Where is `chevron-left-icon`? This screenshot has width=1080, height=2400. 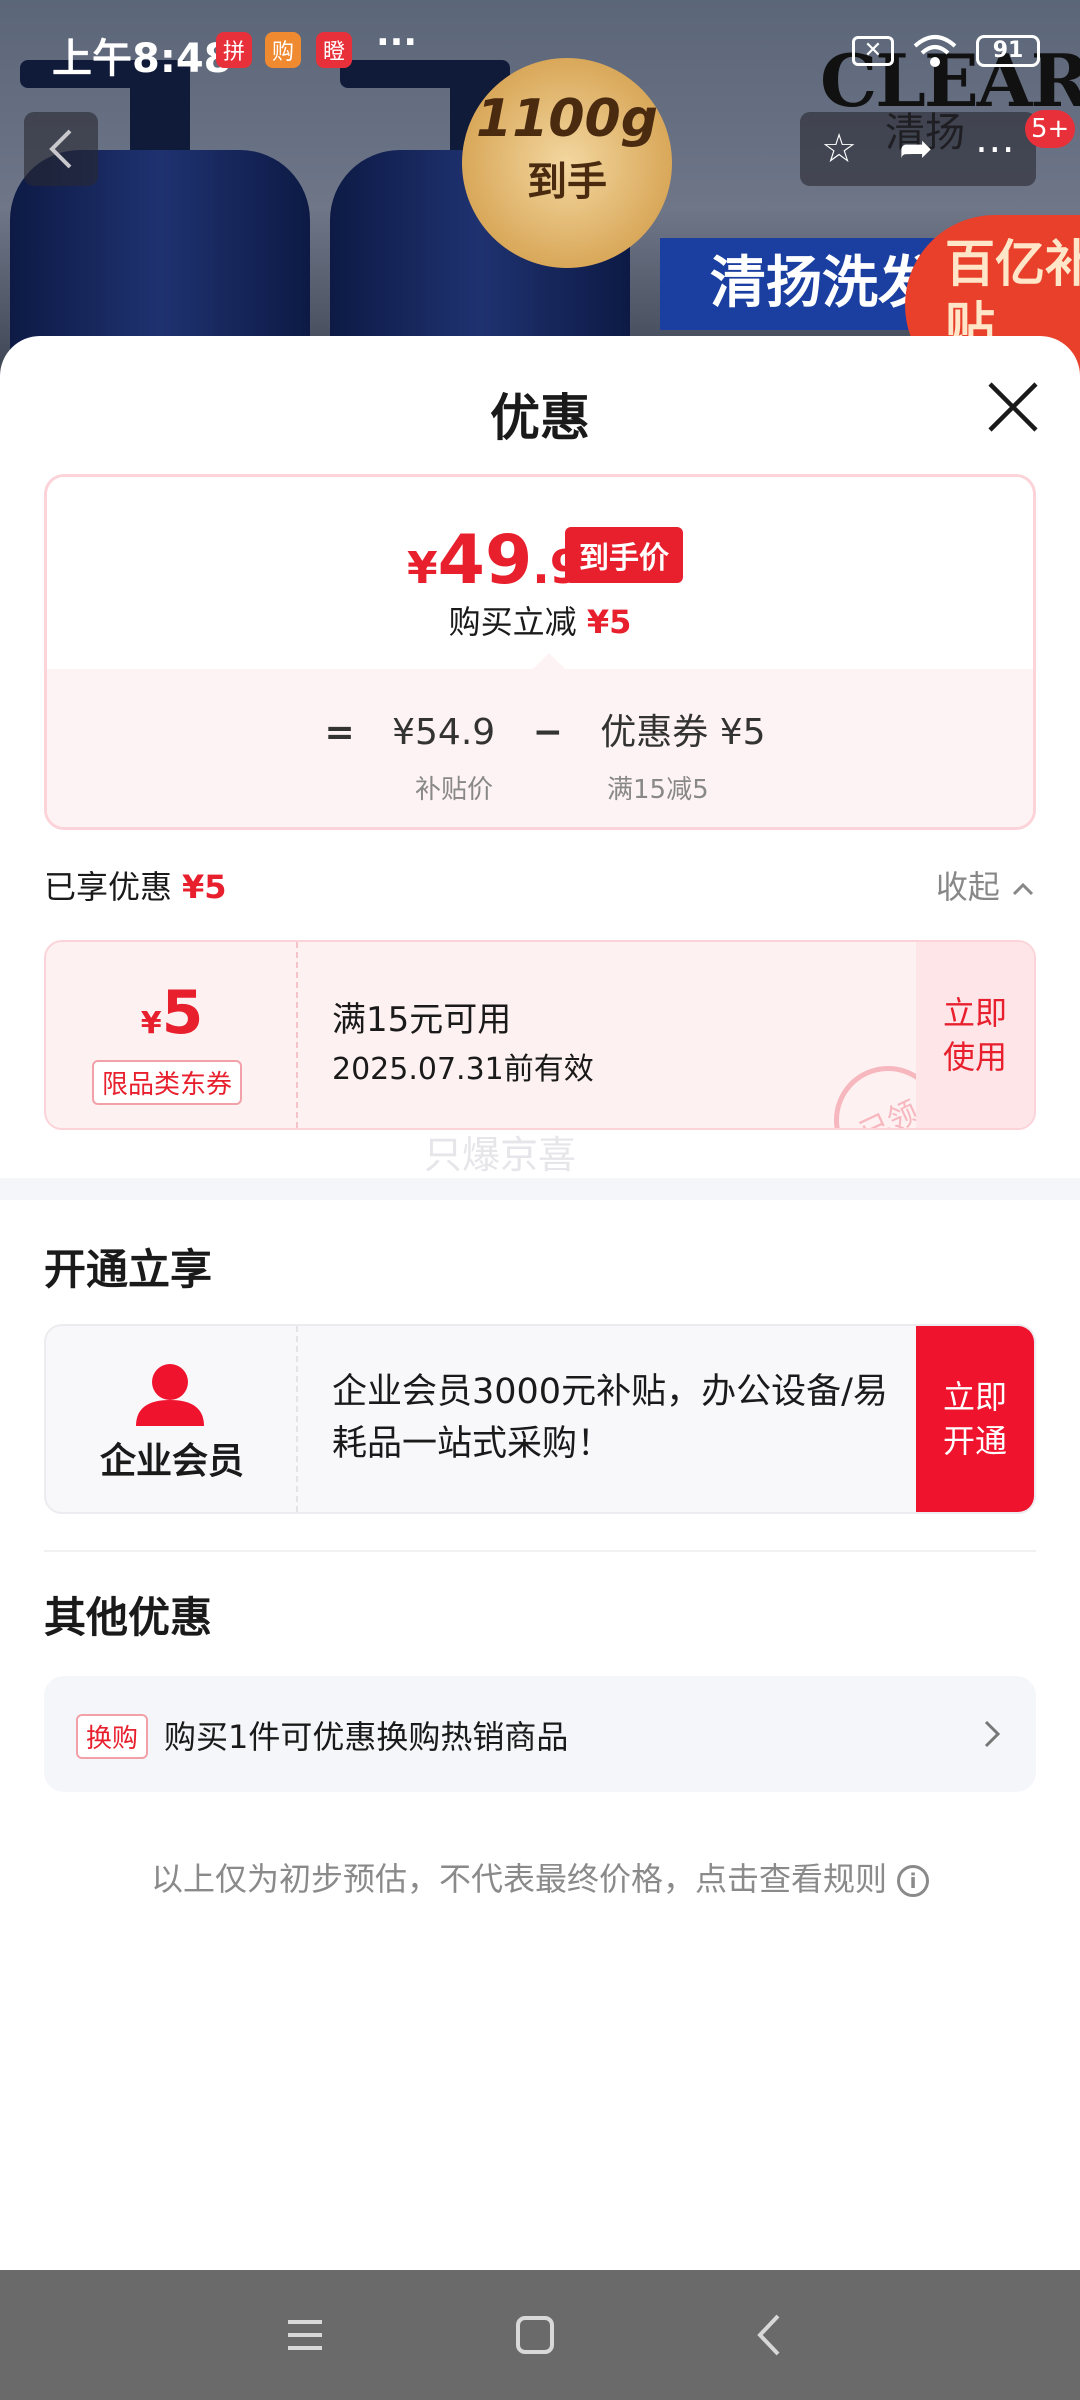 chevron-left-icon is located at coordinates (60, 149).